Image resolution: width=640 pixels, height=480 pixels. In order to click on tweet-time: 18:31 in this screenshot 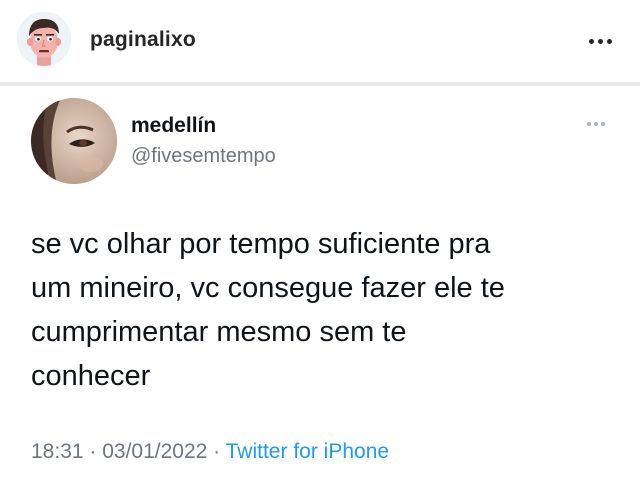, I will do `click(57, 451)`.